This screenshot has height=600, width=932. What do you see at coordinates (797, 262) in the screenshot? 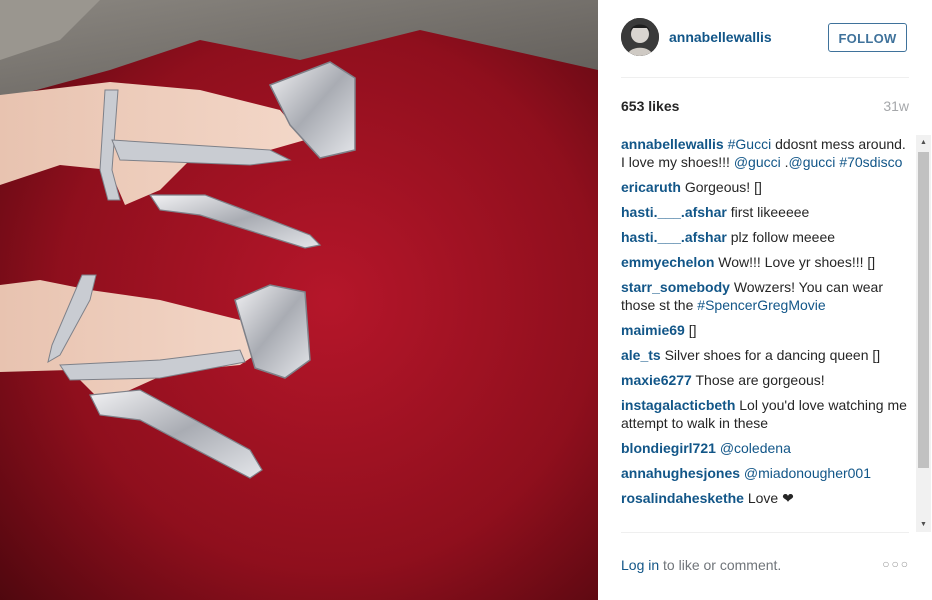
I see `comment-text: Wow!!! Love yr shoes!!! []` at bounding box center [797, 262].